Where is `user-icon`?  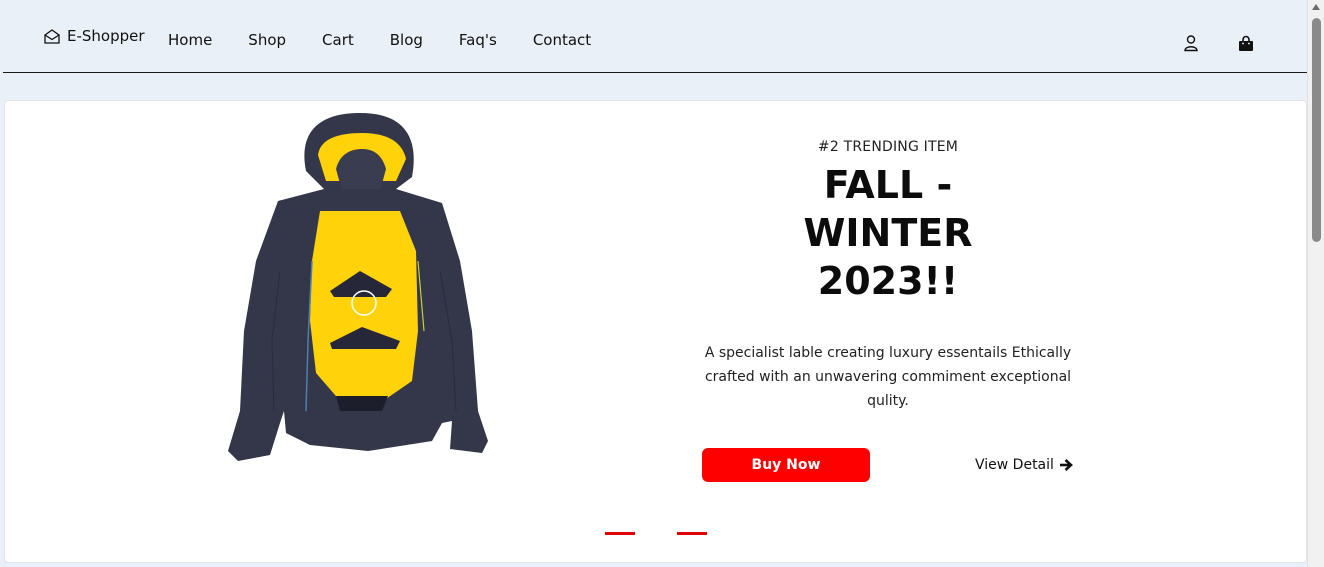
user-icon is located at coordinates (1191, 43).